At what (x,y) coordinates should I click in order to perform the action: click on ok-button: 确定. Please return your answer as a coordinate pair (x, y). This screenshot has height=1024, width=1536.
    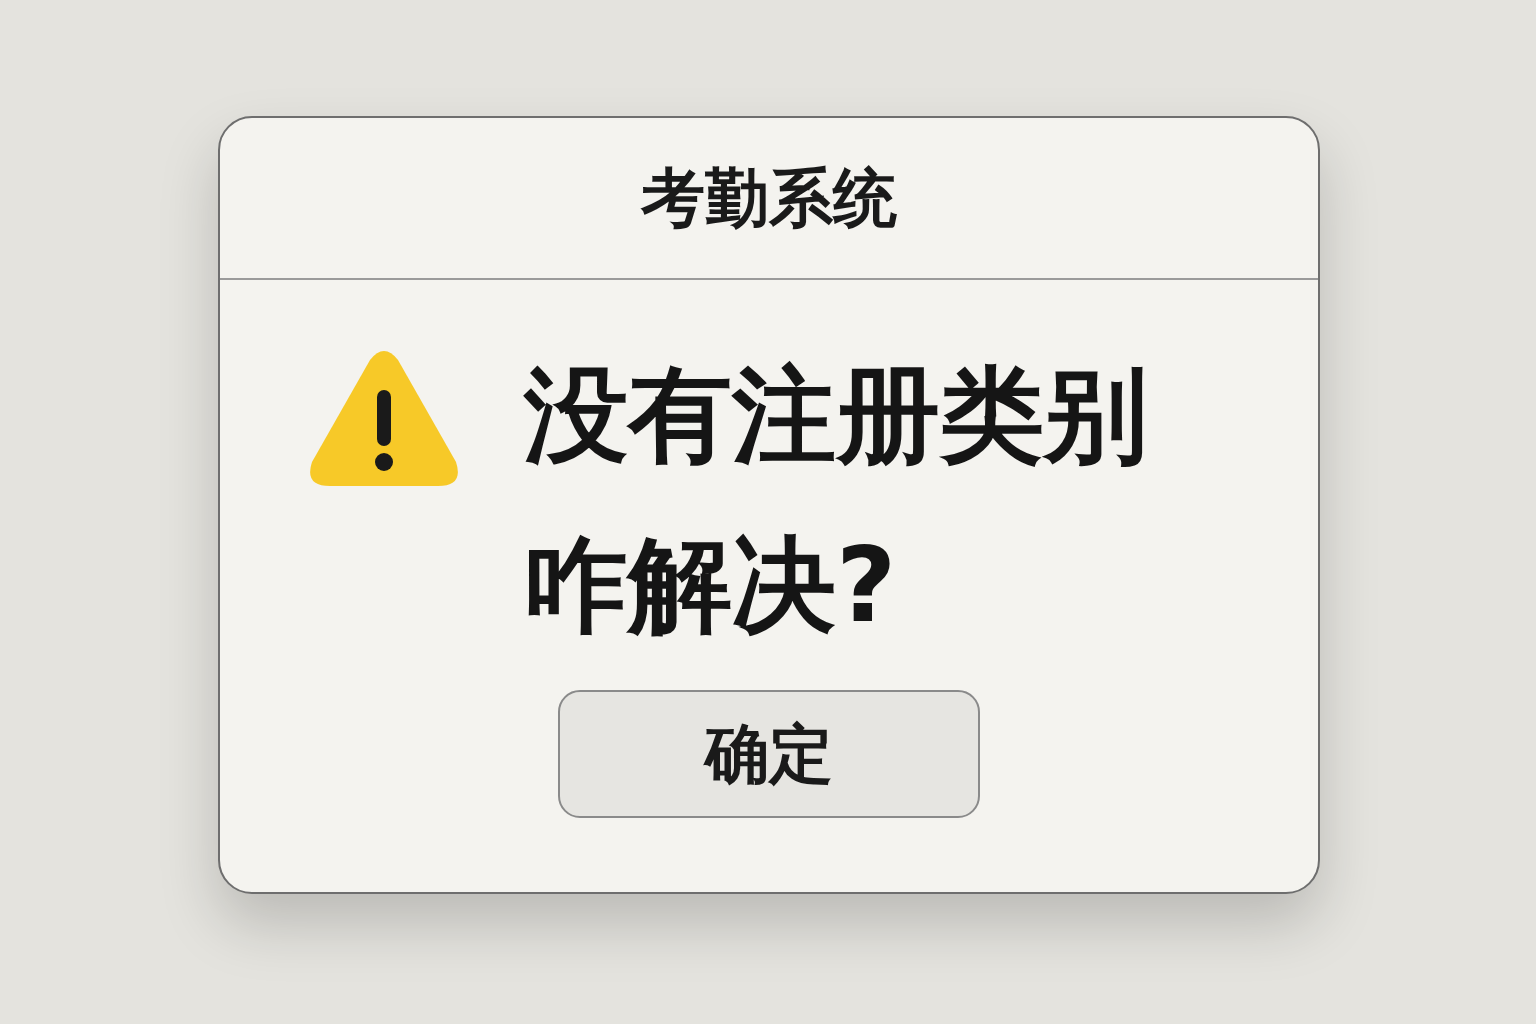
    Looking at the image, I should click on (769, 754).